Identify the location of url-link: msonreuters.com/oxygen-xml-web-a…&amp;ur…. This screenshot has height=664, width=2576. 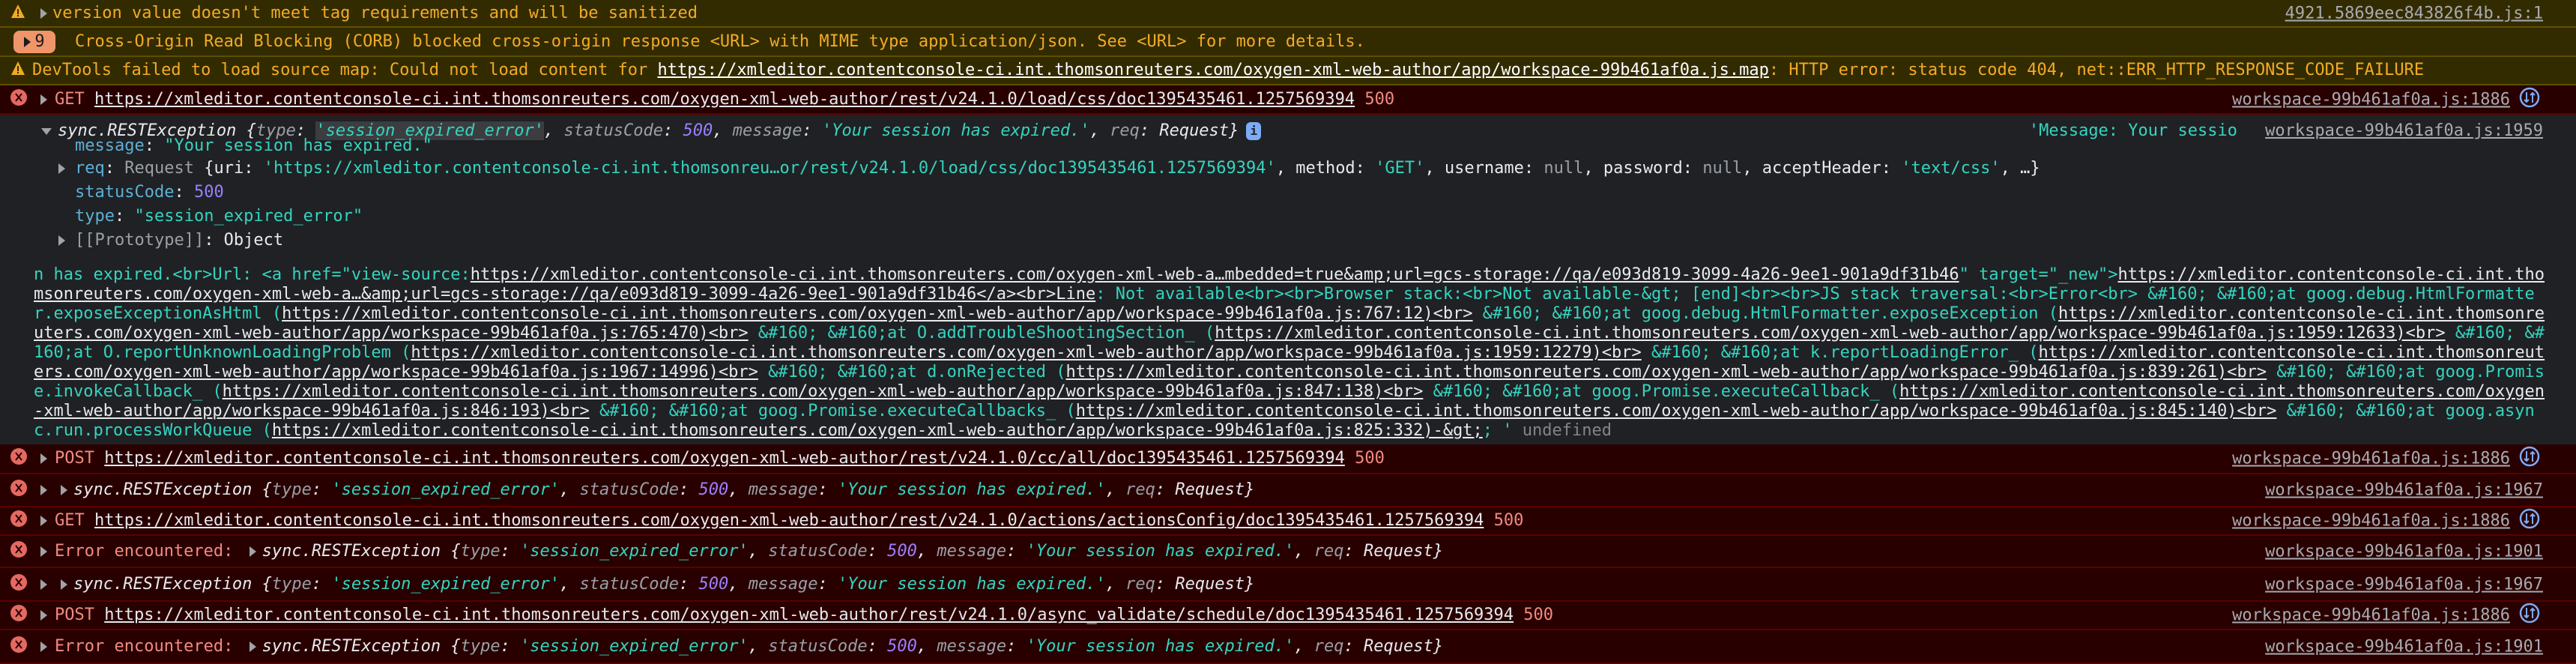
(564, 294).